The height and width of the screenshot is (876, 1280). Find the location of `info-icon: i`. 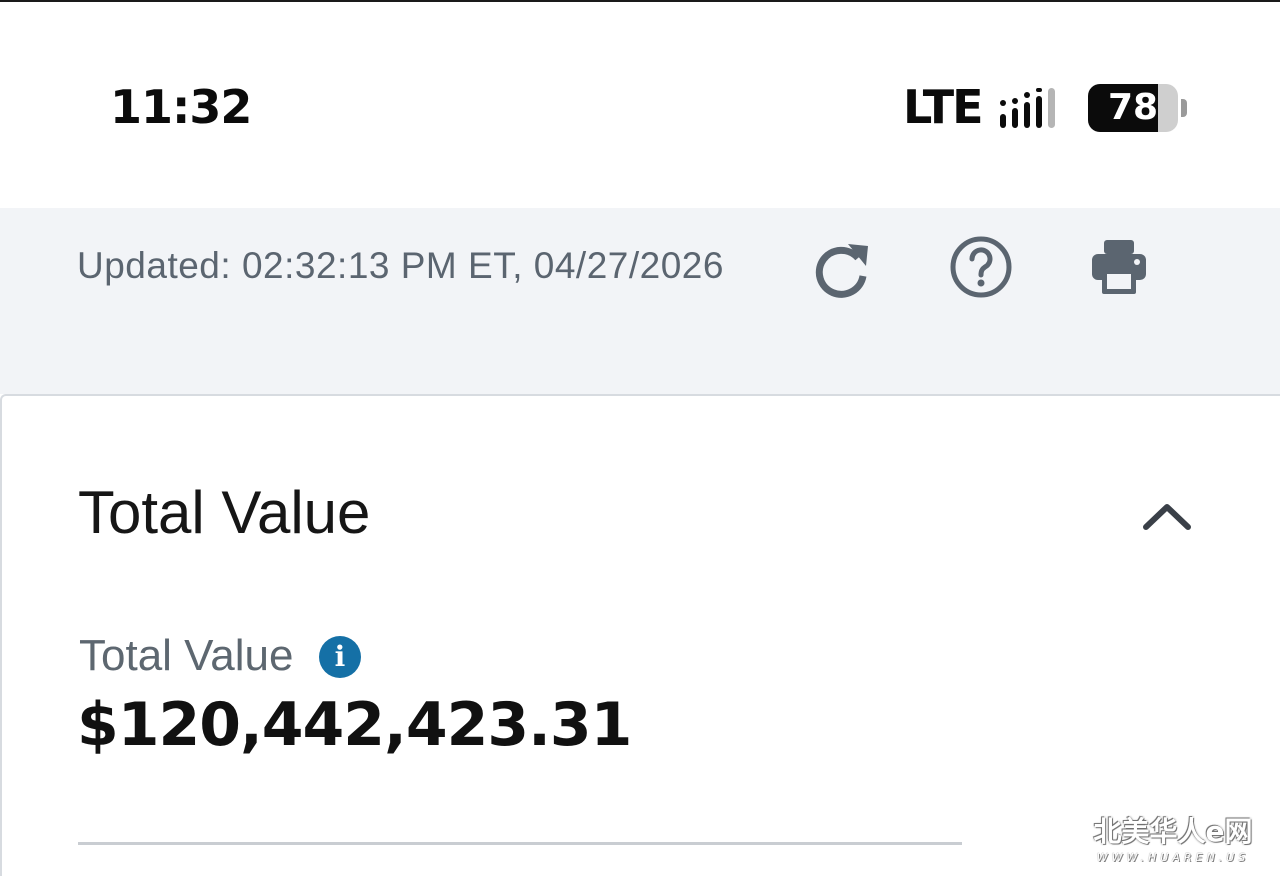

info-icon: i is located at coordinates (340, 657).